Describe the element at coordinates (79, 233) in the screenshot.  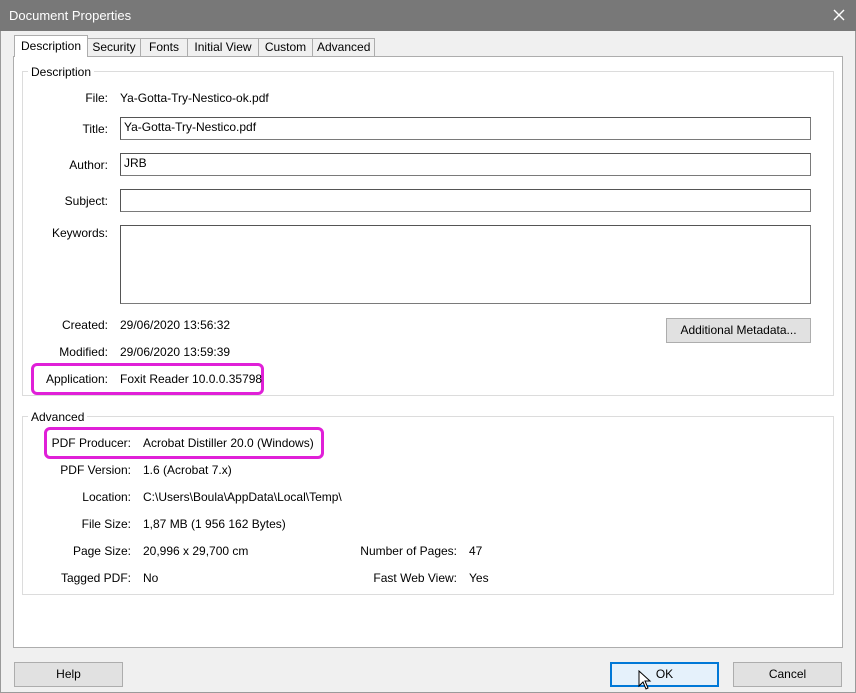
I see `keywords-label: Keywords:` at that location.